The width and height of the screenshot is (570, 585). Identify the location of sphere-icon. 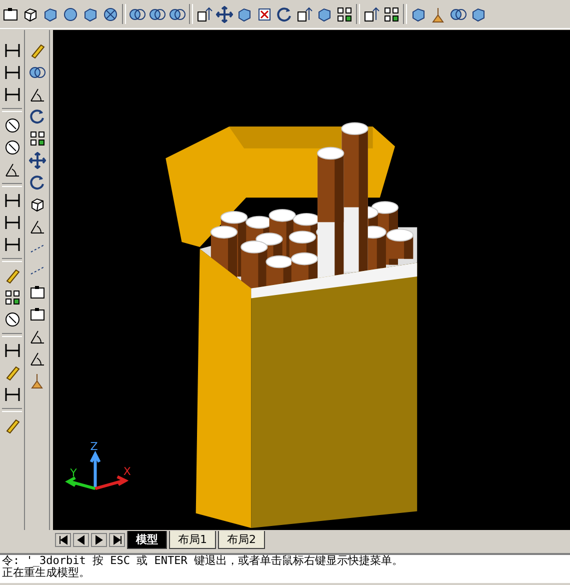
(70, 14).